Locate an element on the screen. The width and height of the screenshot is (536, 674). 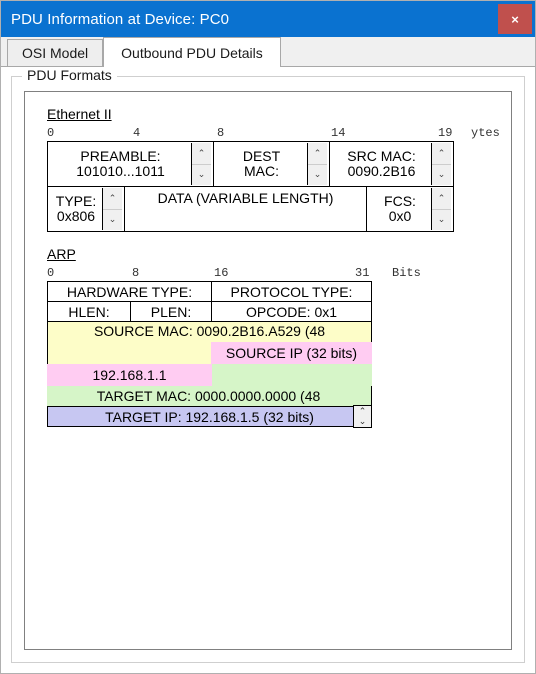
ethernet-dest-mac-label: DEST is located at coordinates (261, 155).